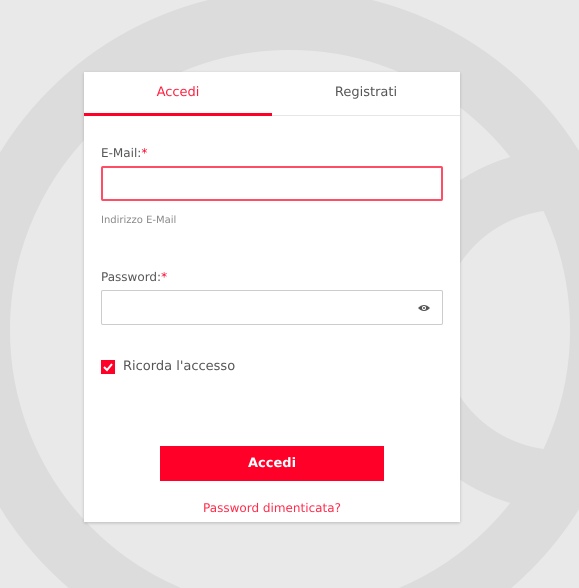 The width and height of the screenshot is (579, 588). Describe the element at coordinates (138, 220) in the screenshot. I see `field-hint: Indirizzo E-Mail` at that location.